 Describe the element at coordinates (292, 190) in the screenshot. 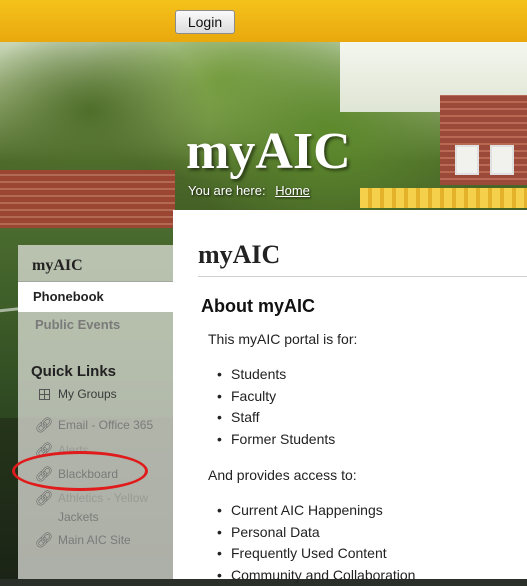

I see `breadcrumb-home-link: Home` at that location.